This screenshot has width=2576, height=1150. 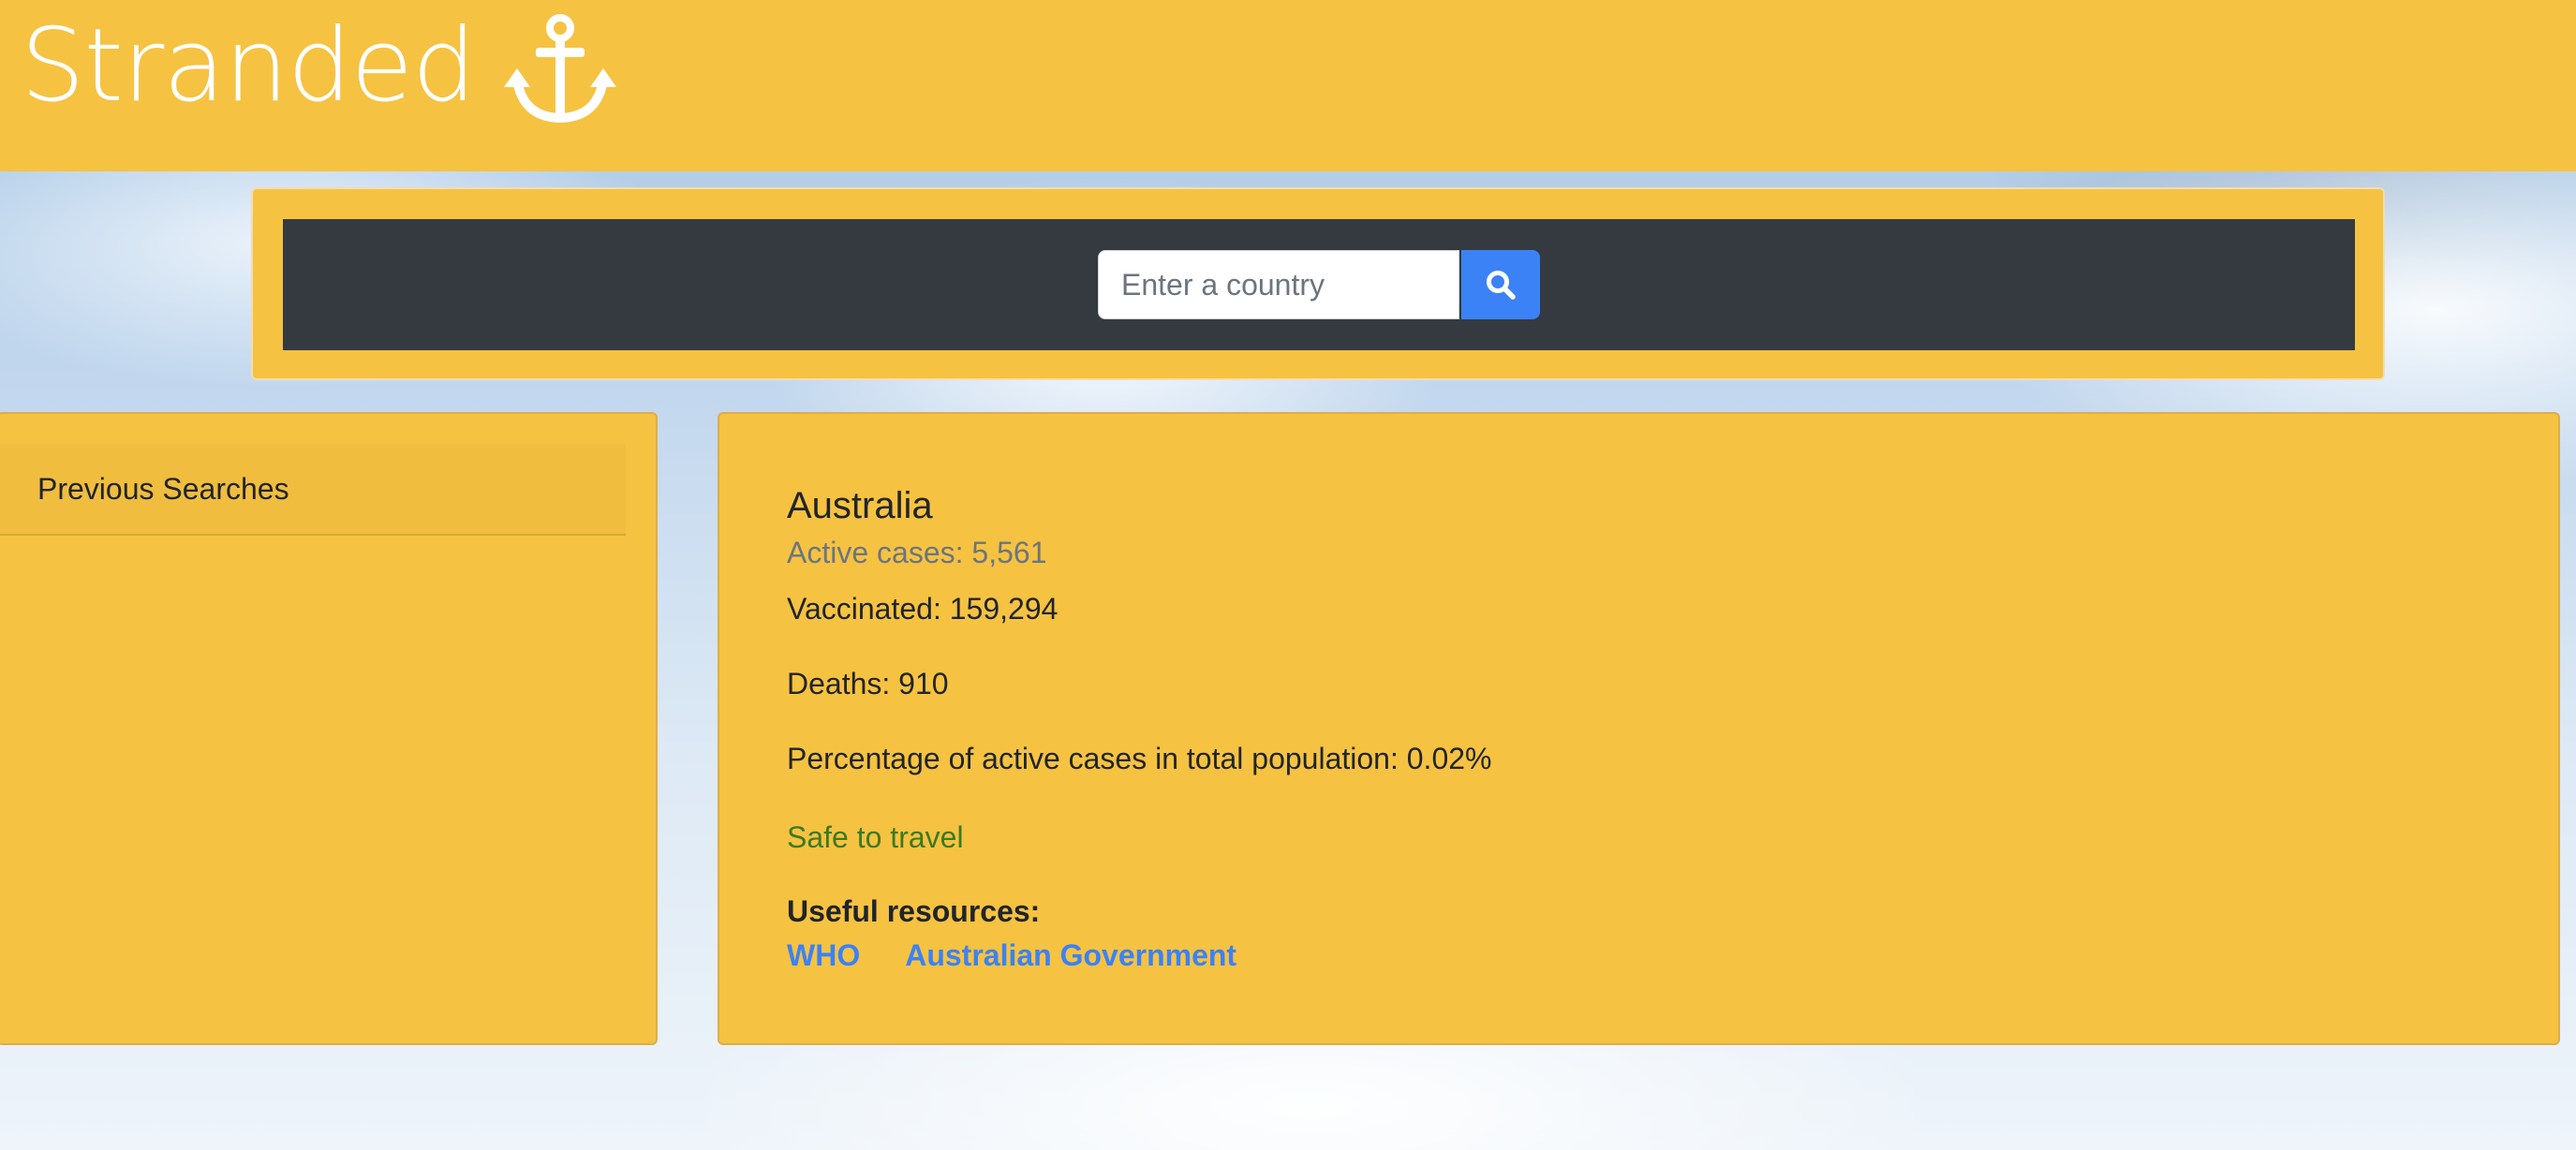 I want to click on travel-status: Safe to travel, so click(x=876, y=837).